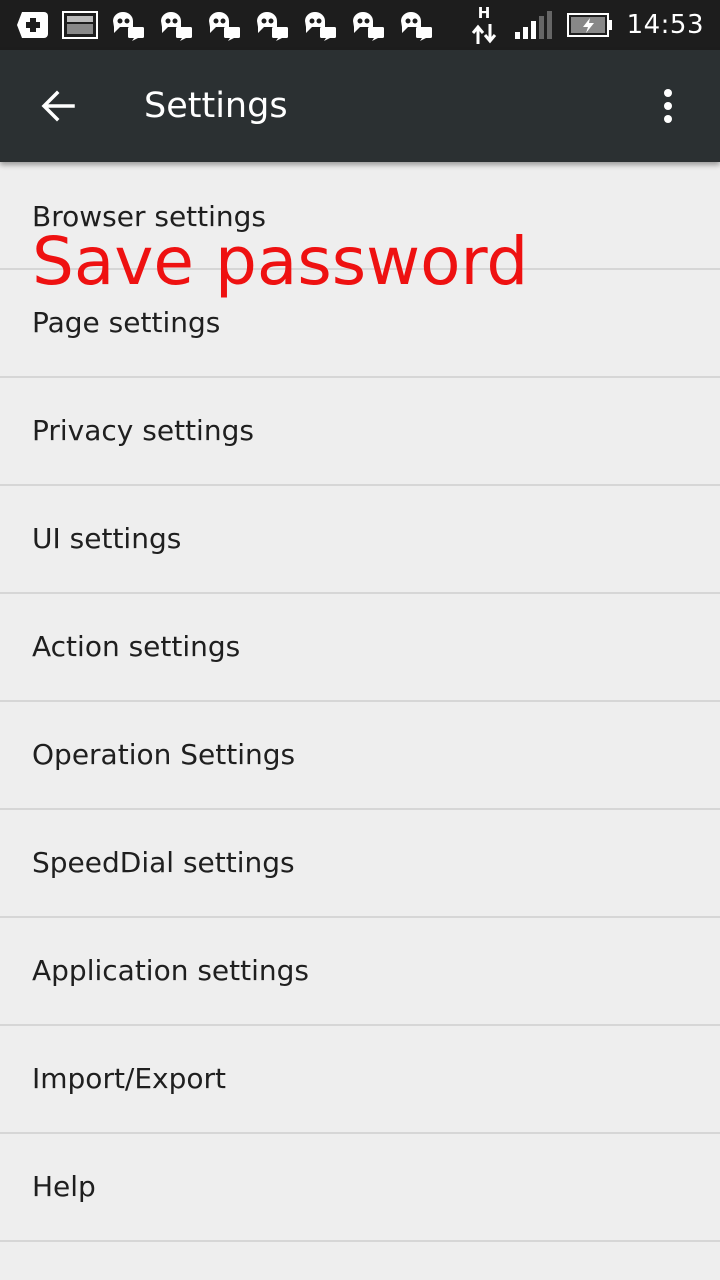  What do you see at coordinates (360, 106) in the screenshot?
I see `app-bar: Settings` at bounding box center [360, 106].